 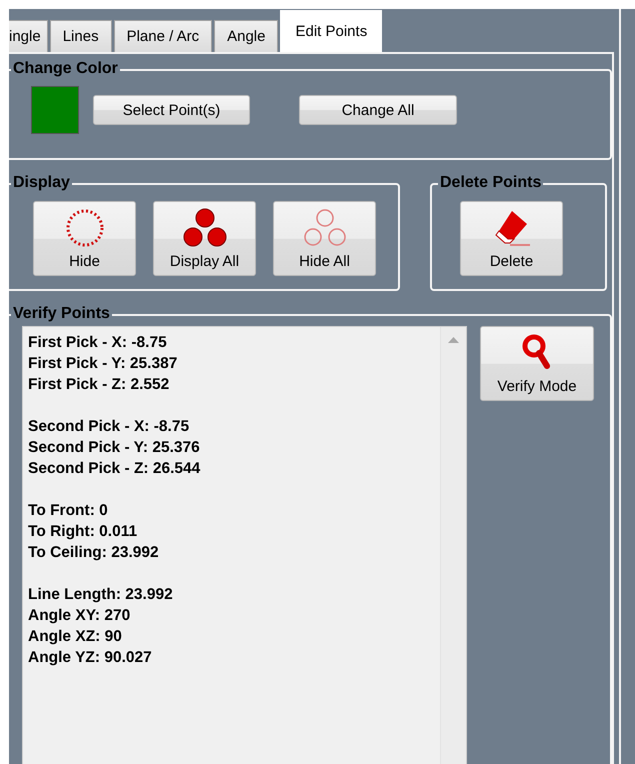 What do you see at coordinates (81, 36) in the screenshot?
I see `tab: Lines` at bounding box center [81, 36].